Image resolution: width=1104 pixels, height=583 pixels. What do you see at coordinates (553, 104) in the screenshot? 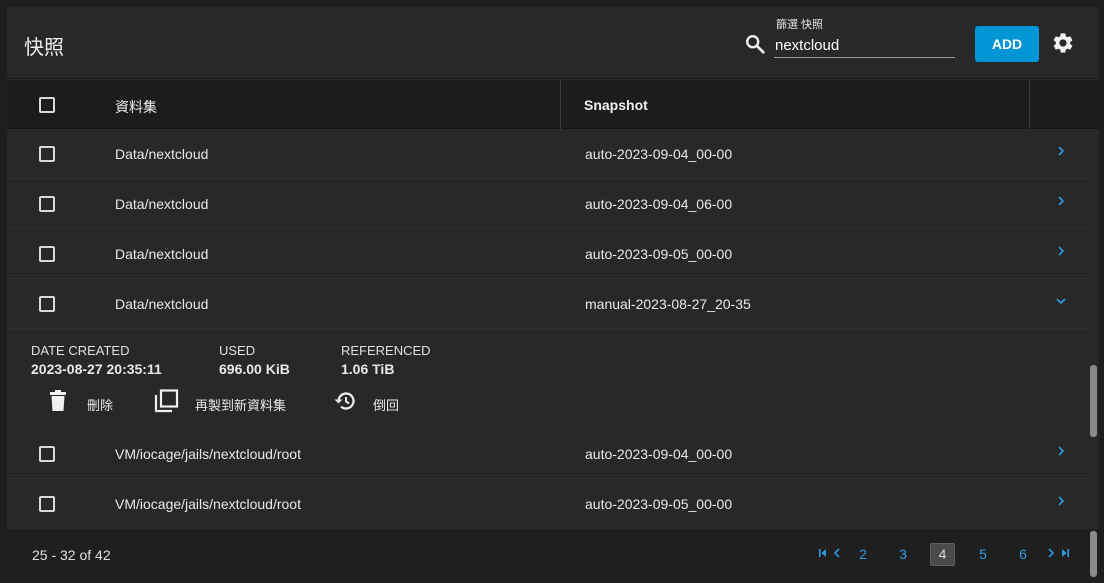
I see `table-header: 資料集 Snapshot` at bounding box center [553, 104].